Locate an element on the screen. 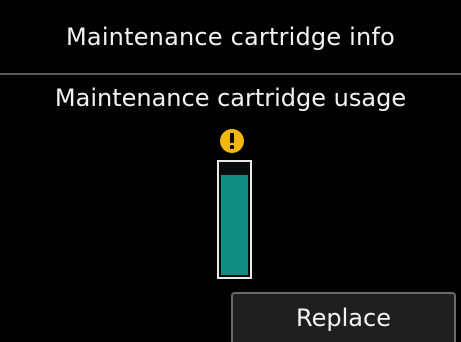 The height and width of the screenshot is (342, 461). replace-button: Replace is located at coordinates (343, 317).